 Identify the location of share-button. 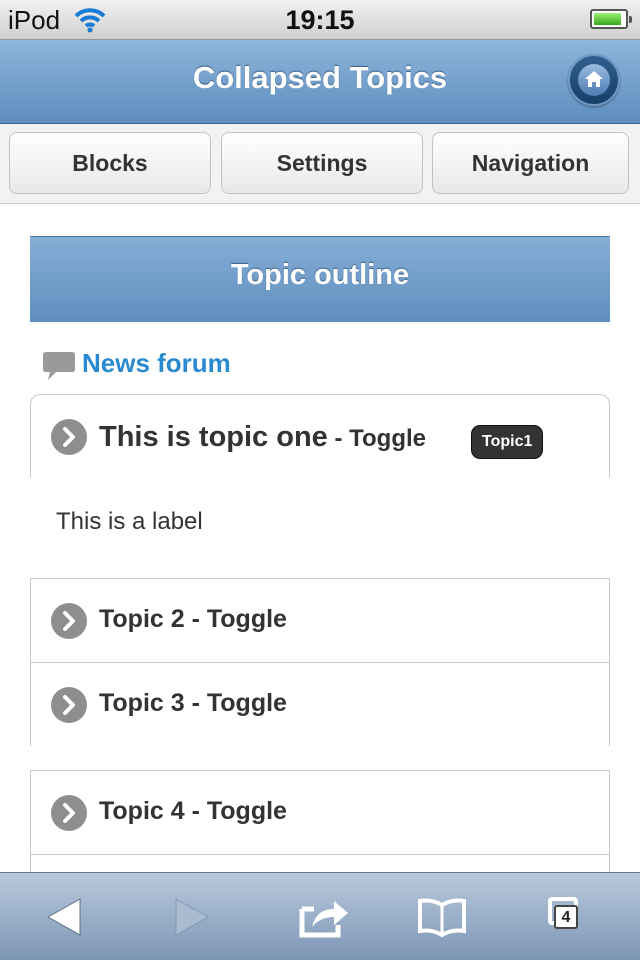
(324, 917).